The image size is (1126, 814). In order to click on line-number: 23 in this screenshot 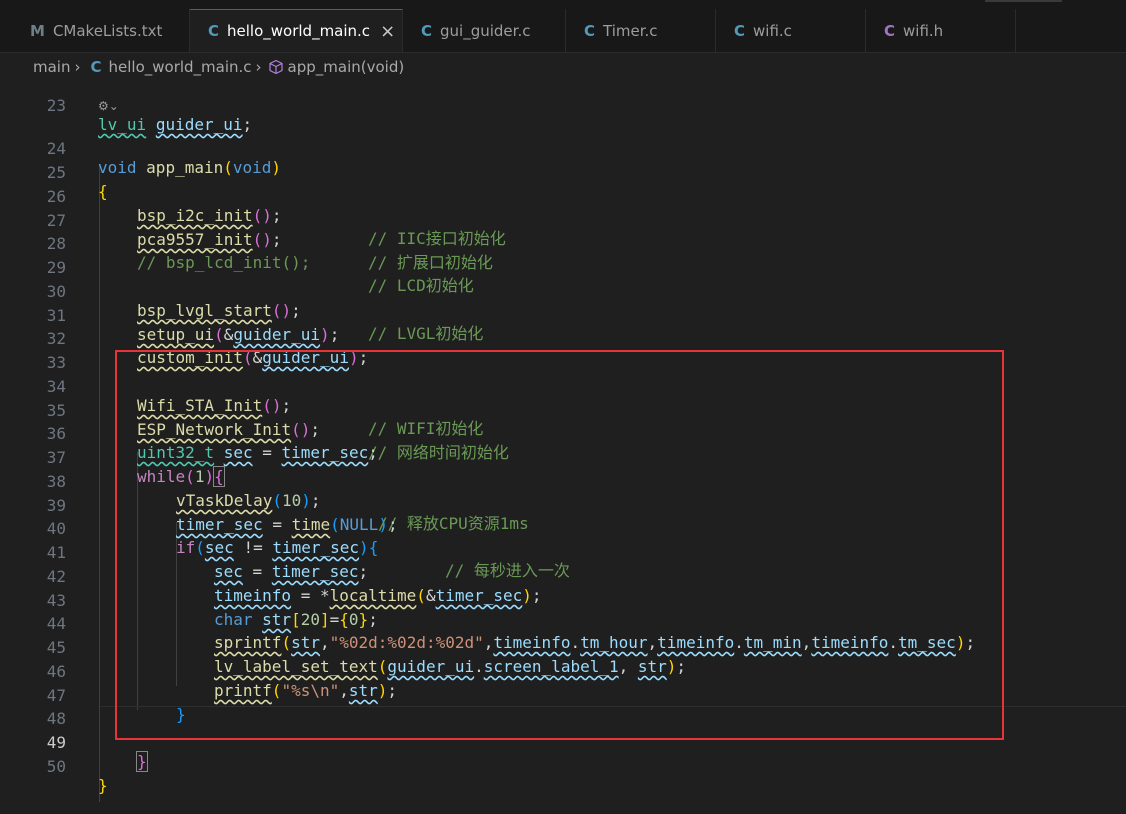, I will do `click(56, 105)`.